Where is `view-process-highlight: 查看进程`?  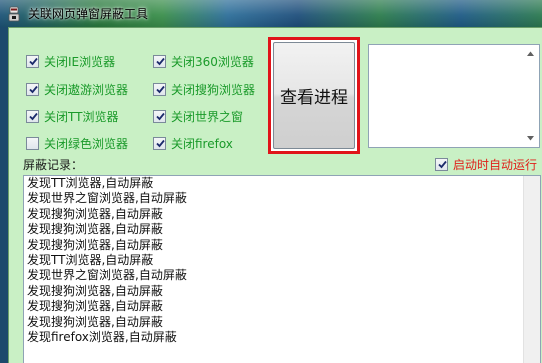 view-process-highlight: 查看进程 is located at coordinates (314, 95).